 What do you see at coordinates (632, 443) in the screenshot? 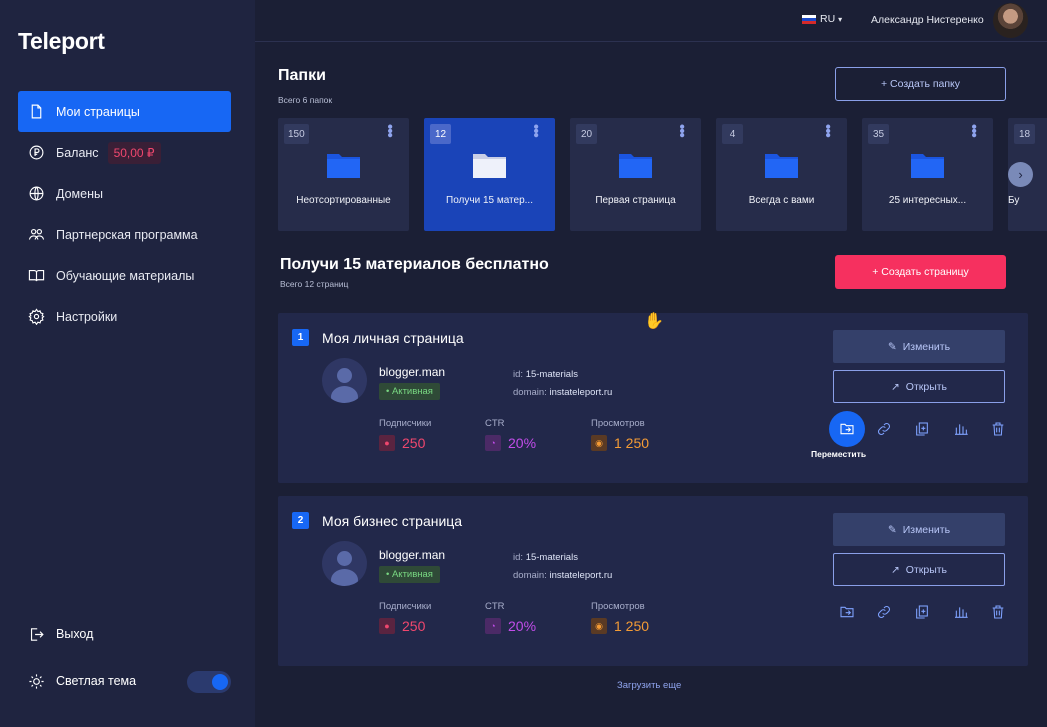
I see `views-value: 1 250` at bounding box center [632, 443].